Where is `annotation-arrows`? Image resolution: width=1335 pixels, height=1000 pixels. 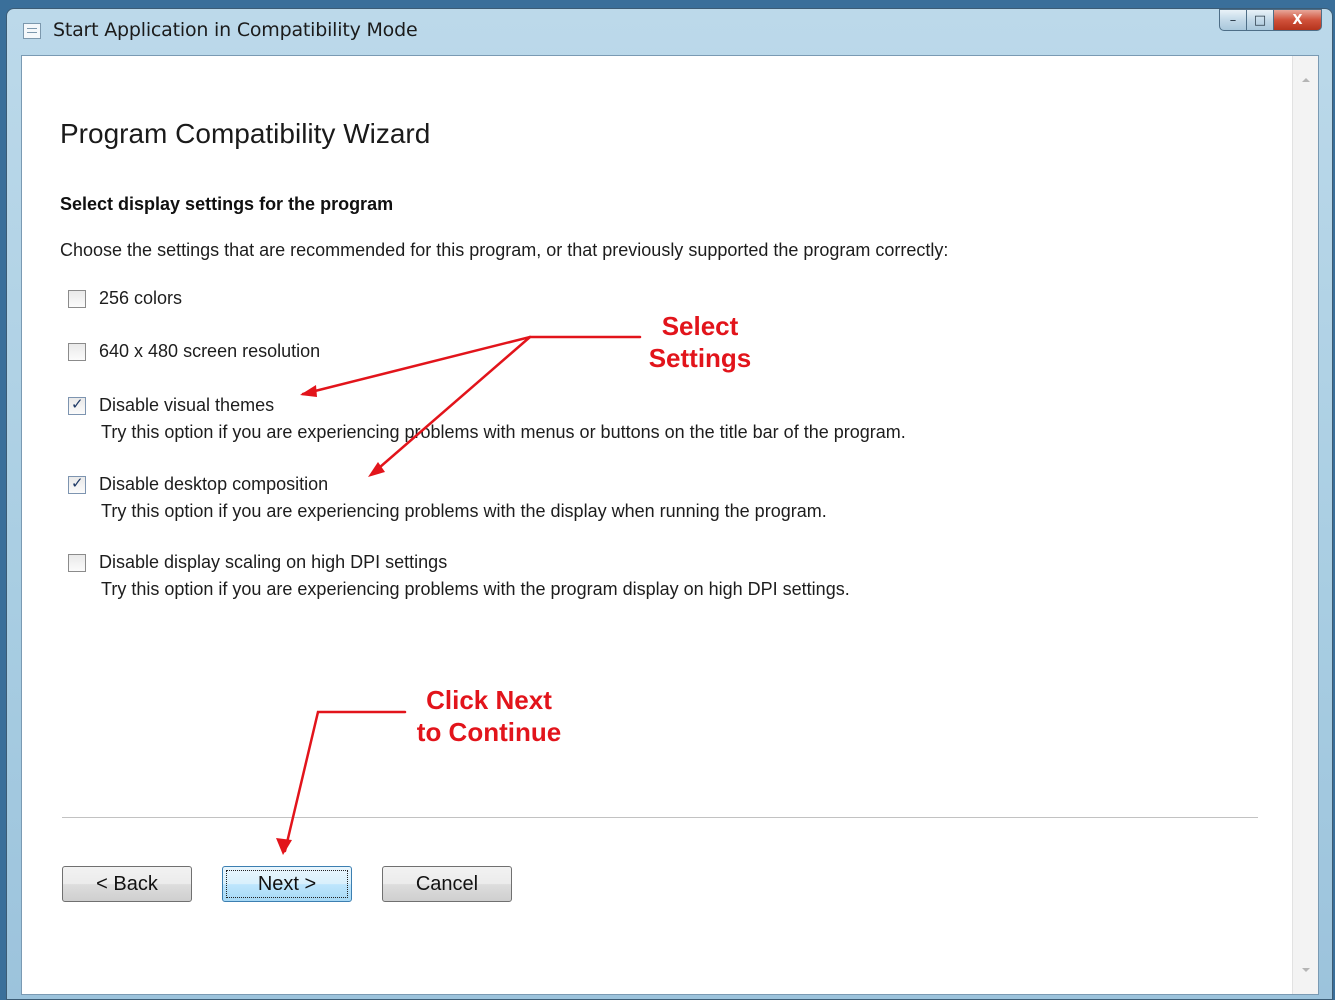
annotation-arrows is located at coordinates (459, 595).